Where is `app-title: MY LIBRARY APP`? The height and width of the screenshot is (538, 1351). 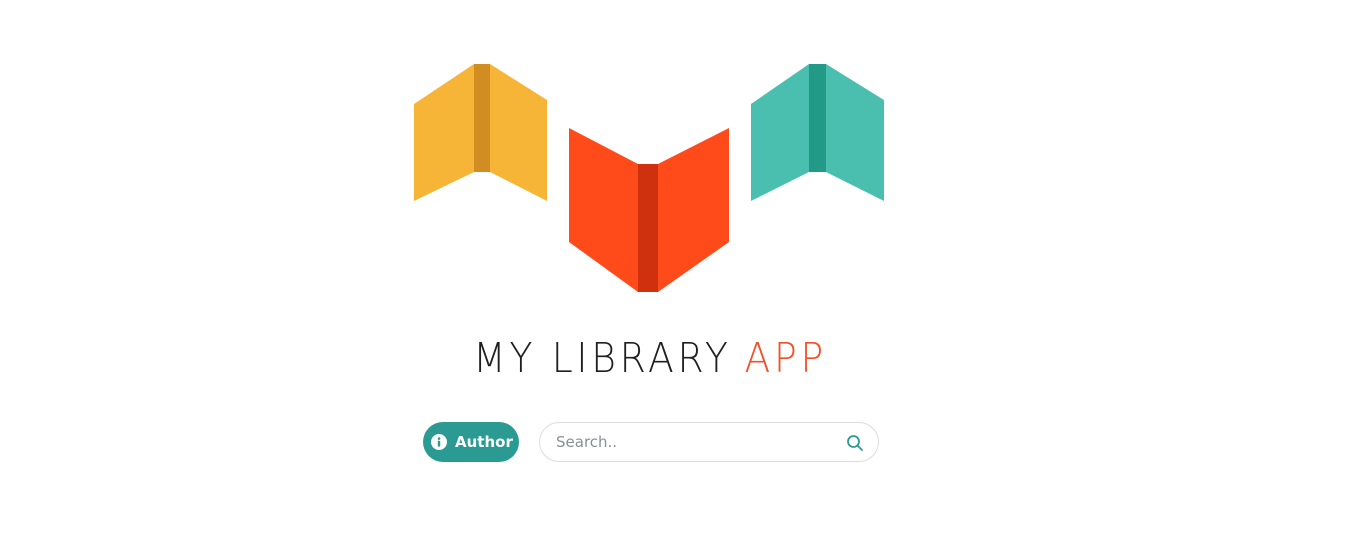 app-title: MY LIBRARY APP is located at coordinates (650, 358).